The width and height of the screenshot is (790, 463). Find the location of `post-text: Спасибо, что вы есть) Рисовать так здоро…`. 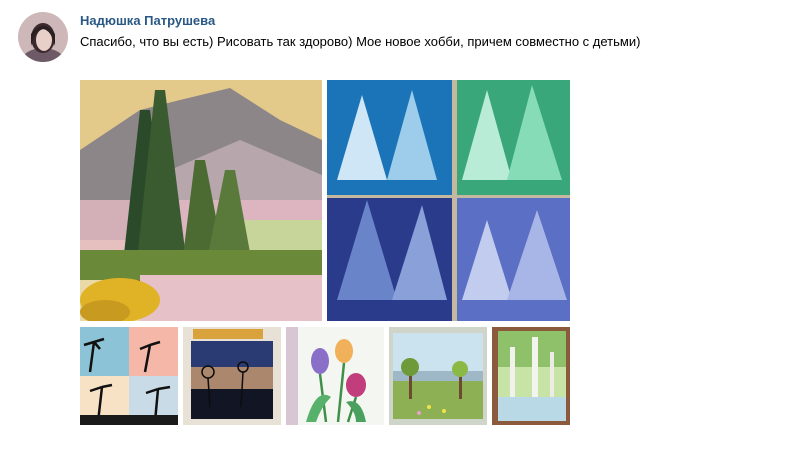

post-text: Спасибо, что вы есть) Рисовать так здоро… is located at coordinates (360, 41).